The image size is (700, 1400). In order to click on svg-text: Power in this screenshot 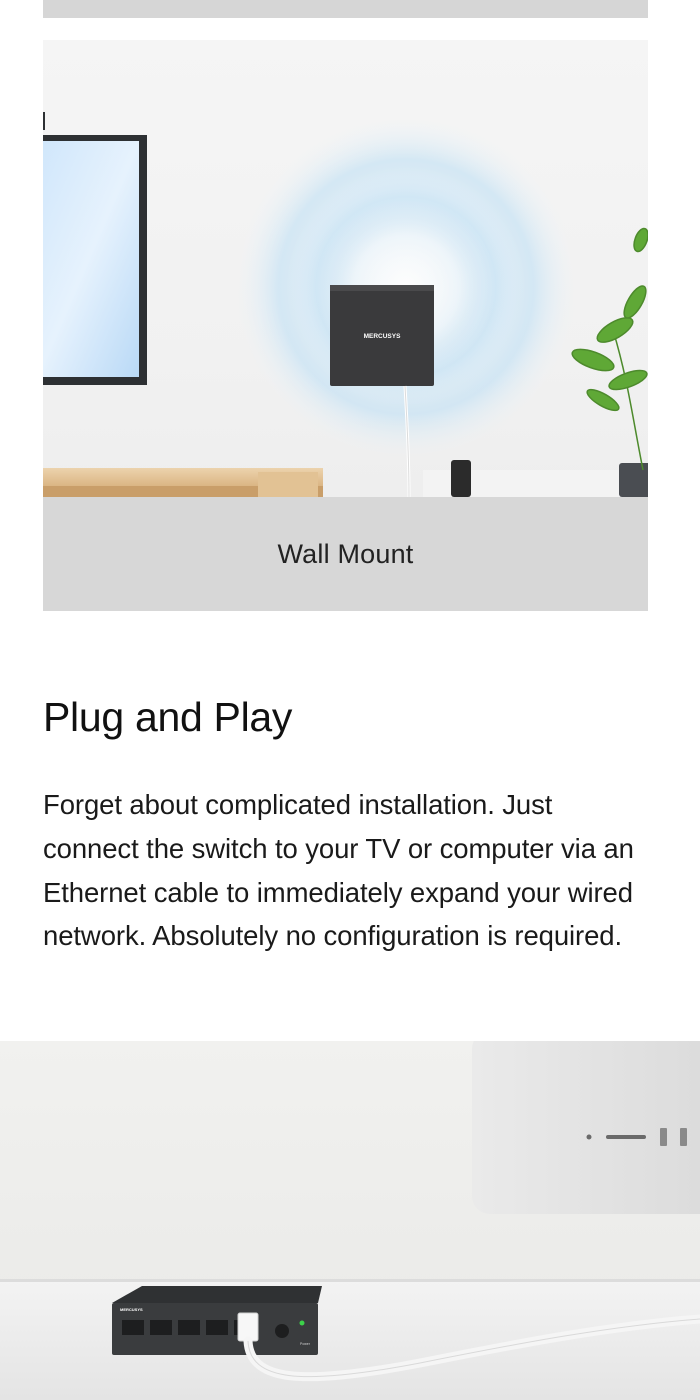, I will do `click(305, 1344)`.